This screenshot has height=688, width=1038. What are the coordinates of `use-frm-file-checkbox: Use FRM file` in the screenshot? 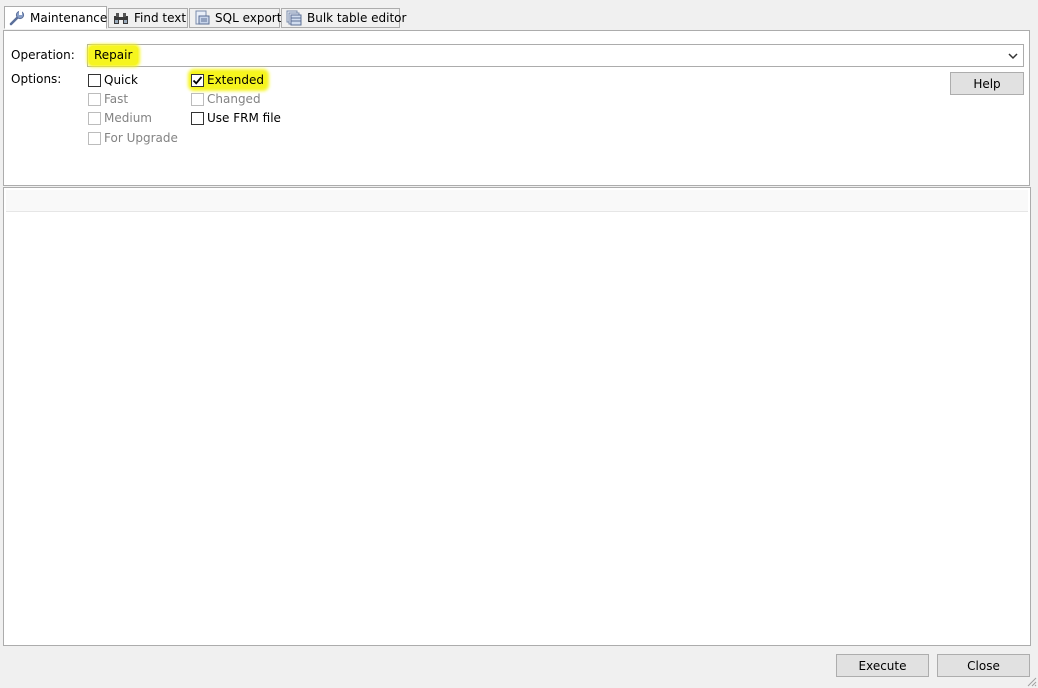 It's located at (236, 118).